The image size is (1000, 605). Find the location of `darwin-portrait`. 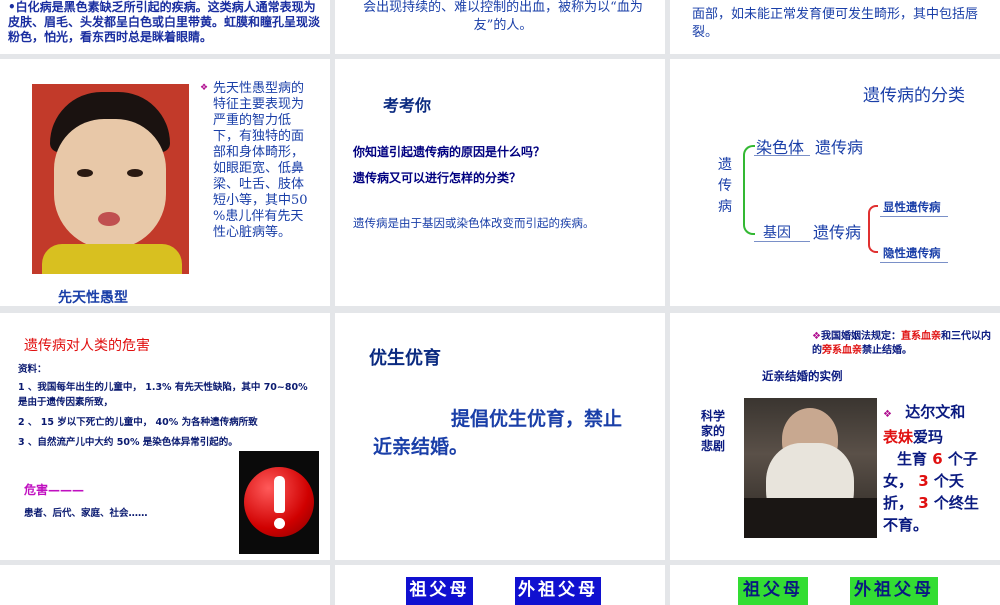

darwin-portrait is located at coordinates (810, 468).